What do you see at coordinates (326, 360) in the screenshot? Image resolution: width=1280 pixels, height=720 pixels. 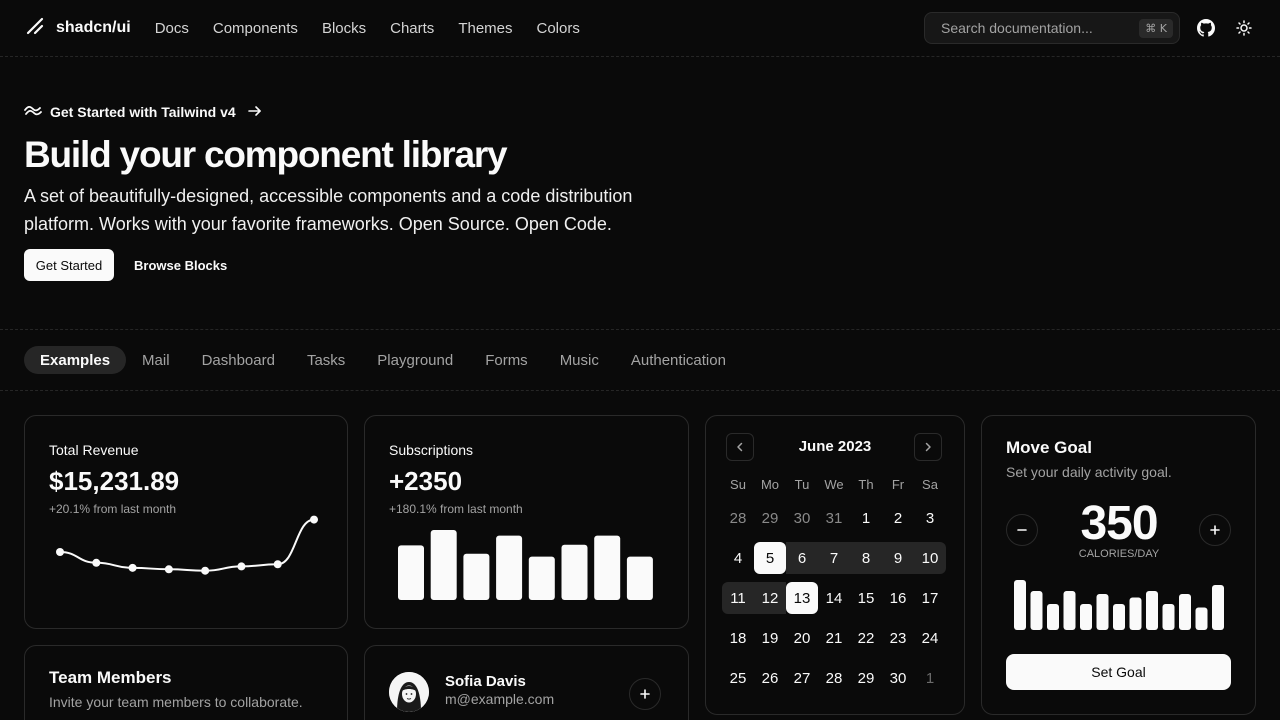 I see `tab-tasks: Tasks` at bounding box center [326, 360].